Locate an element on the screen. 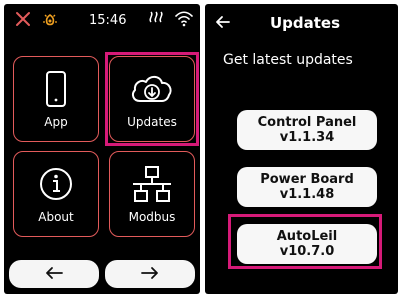 This screenshot has height=298, width=402. back-button is located at coordinates (54, 274).